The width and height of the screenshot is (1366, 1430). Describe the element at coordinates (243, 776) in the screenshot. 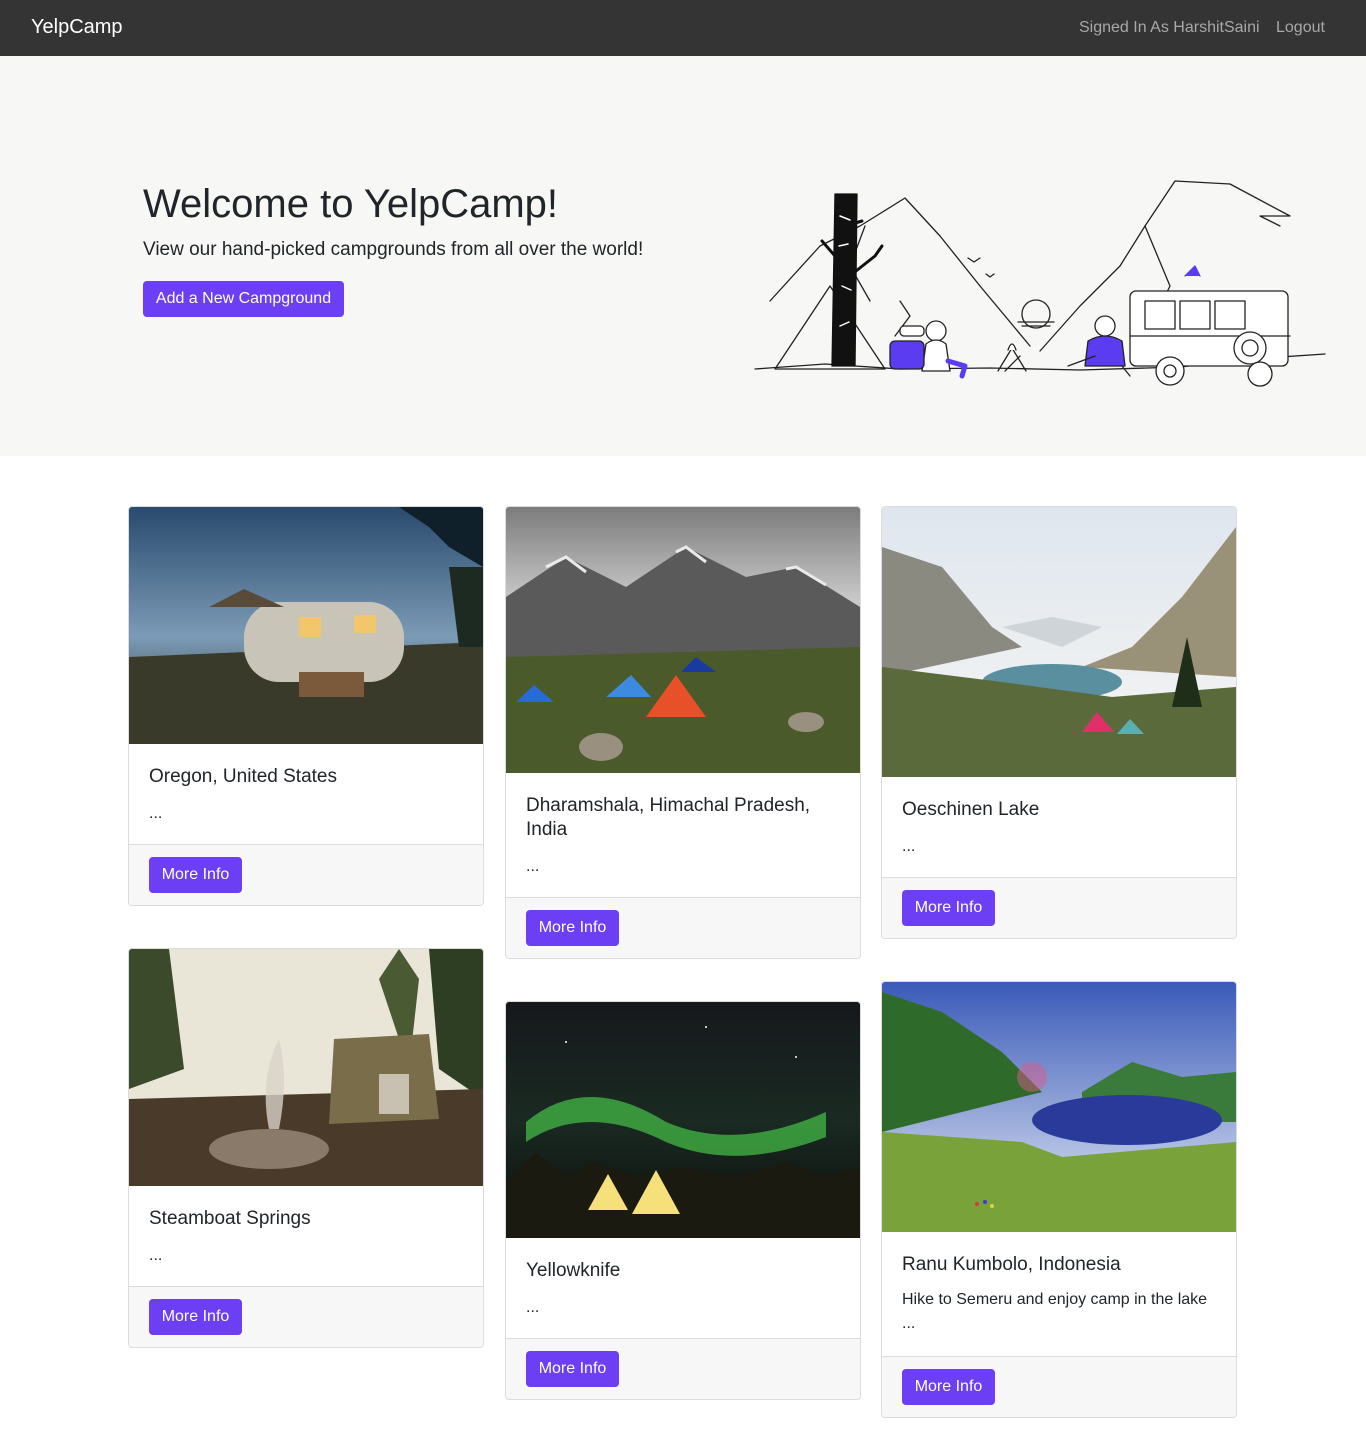

I see `campground-title: Oregon, United States` at that location.